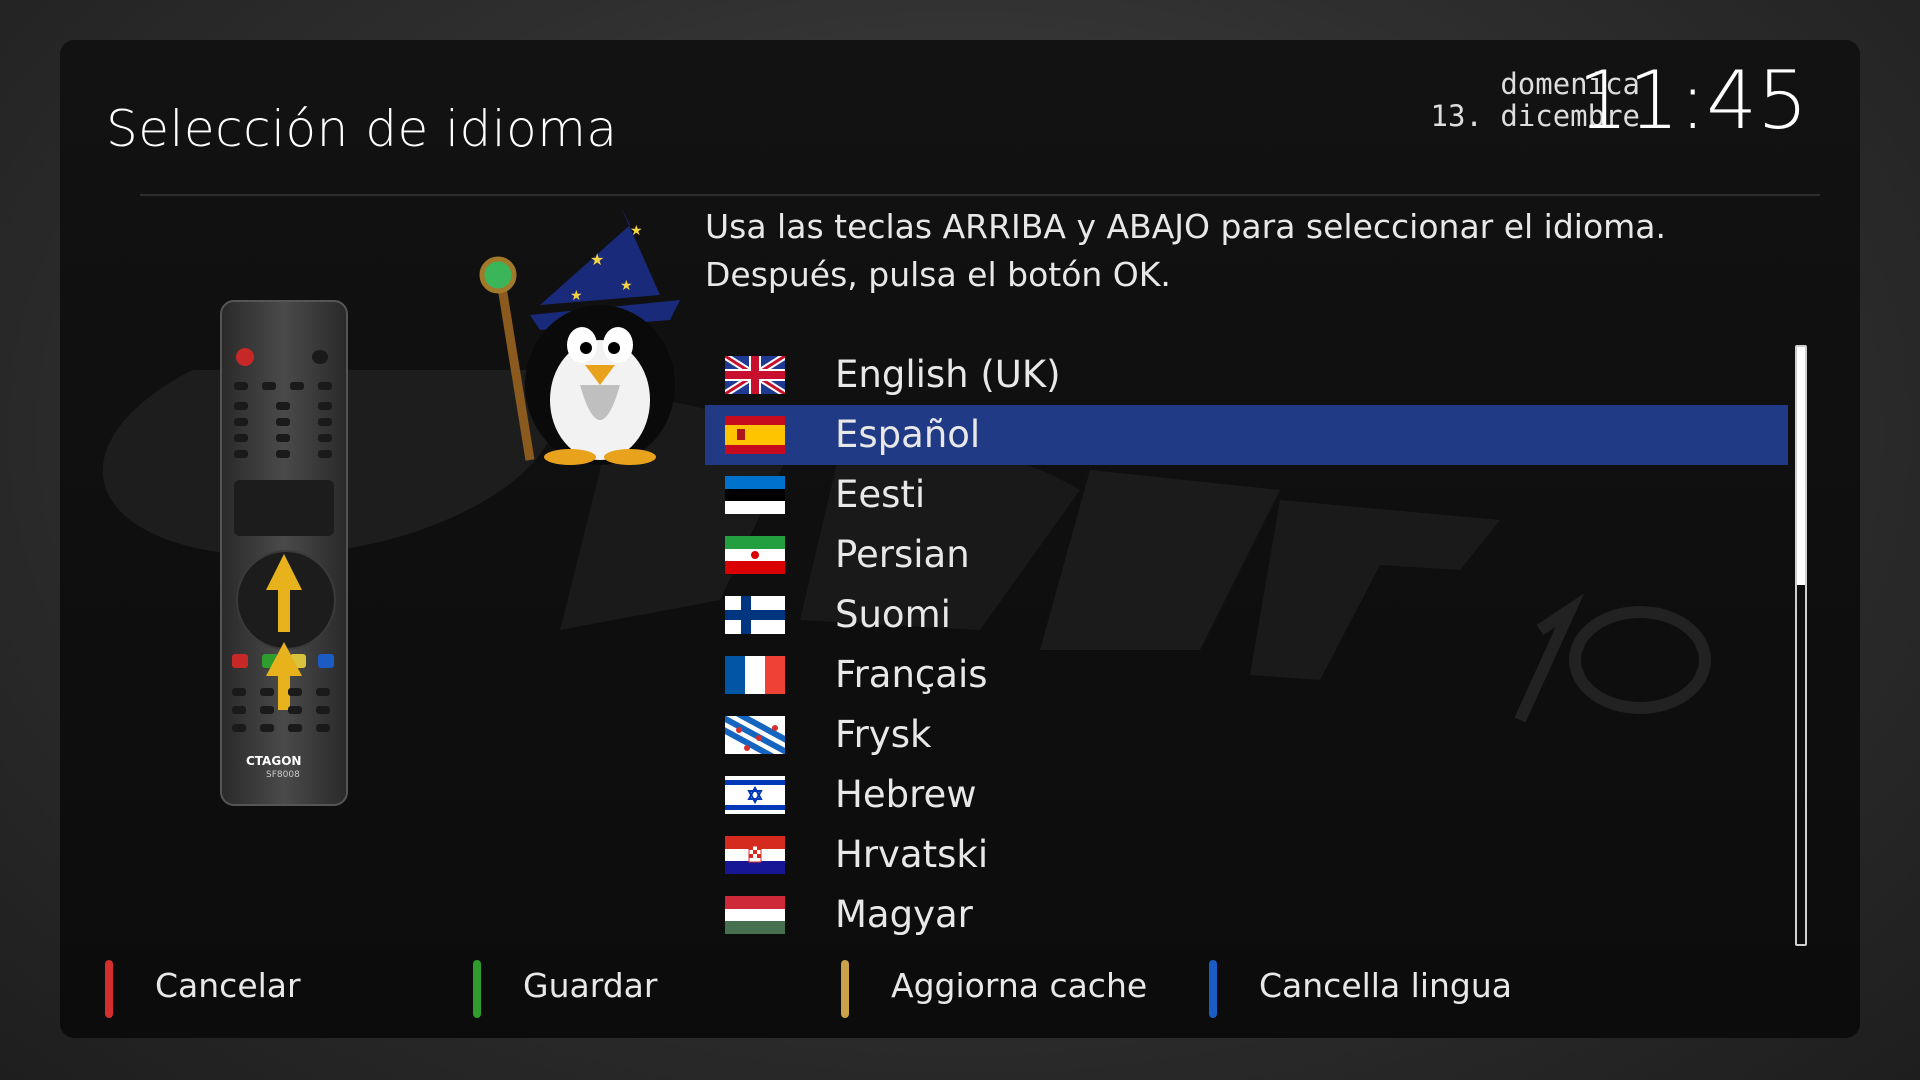 The width and height of the screenshot is (1920, 1080). I want to click on list-item: English (UK), so click(1246, 375).